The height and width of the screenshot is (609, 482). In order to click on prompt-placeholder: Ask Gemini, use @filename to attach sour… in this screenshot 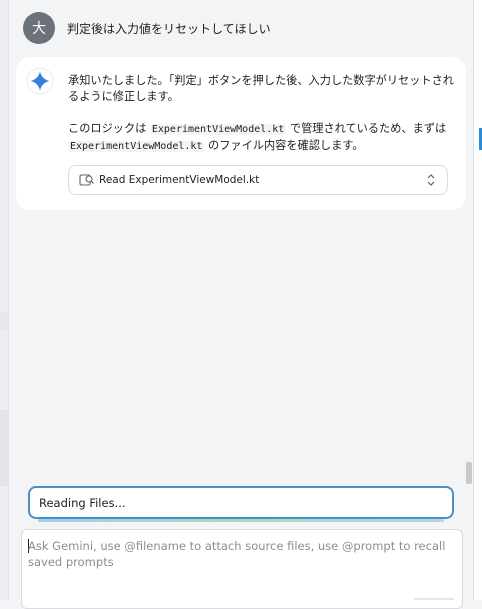, I will do `click(237, 554)`.